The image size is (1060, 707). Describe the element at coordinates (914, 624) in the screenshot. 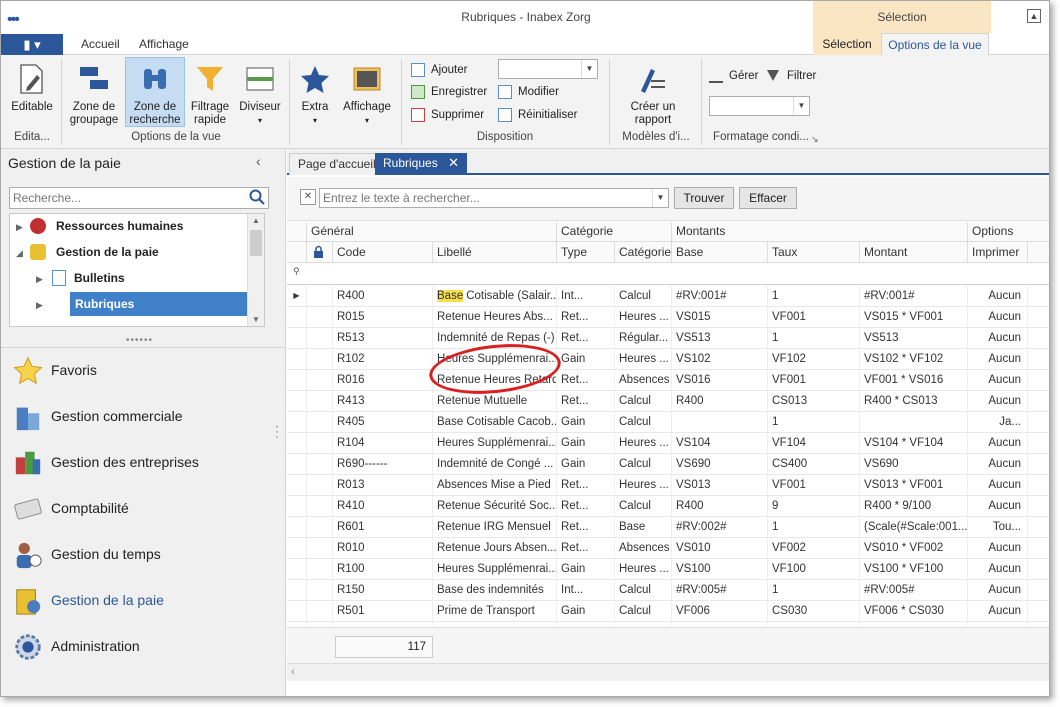

I see `table-cell: VS511*VF008` at that location.